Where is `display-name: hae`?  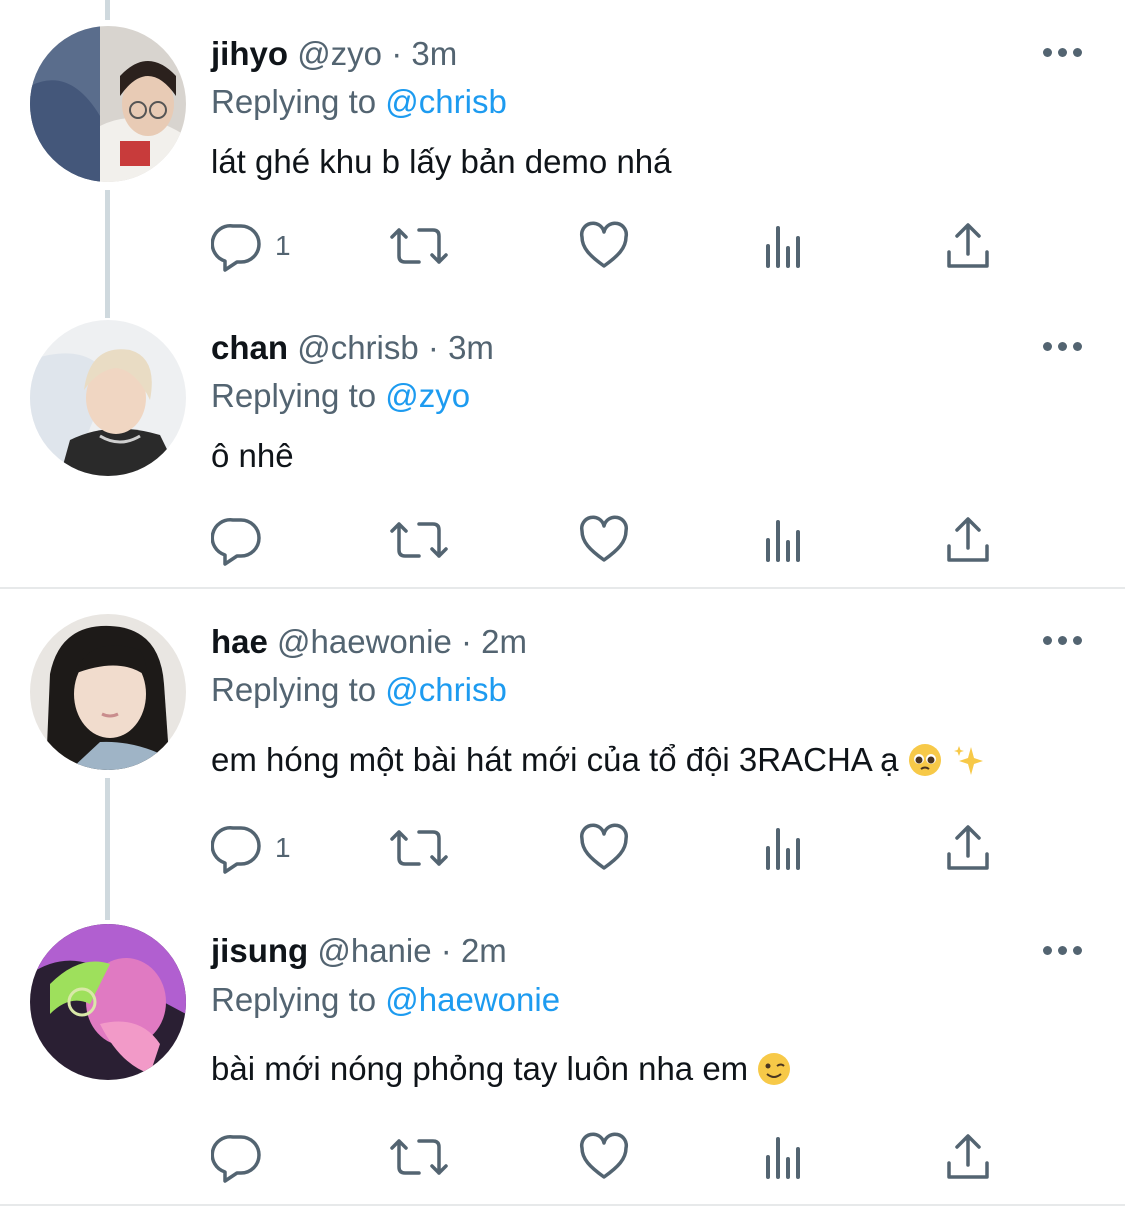
display-name: hae is located at coordinates (239, 641).